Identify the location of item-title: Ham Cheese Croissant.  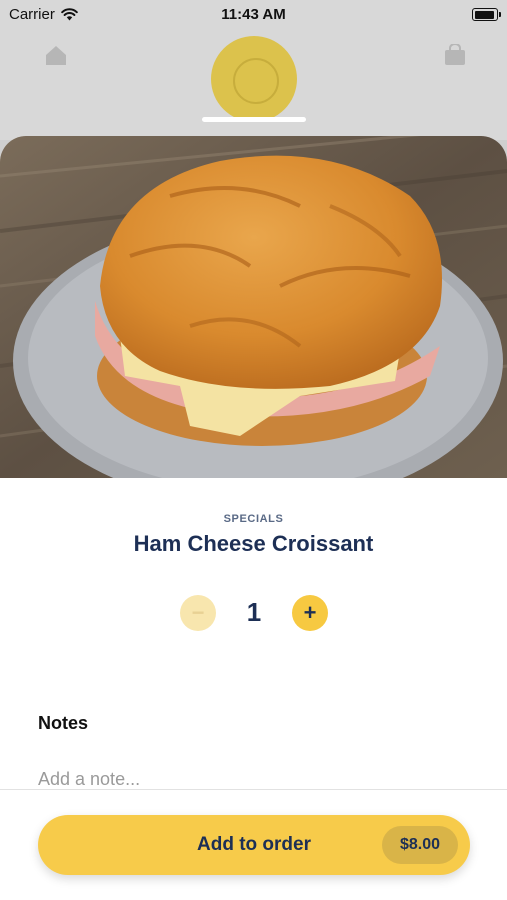
(253, 543).